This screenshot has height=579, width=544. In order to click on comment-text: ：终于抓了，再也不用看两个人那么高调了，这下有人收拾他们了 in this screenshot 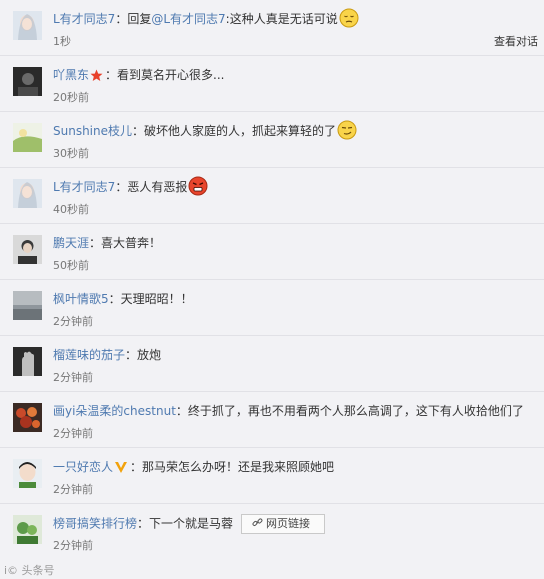, I will do `click(349, 411)`.